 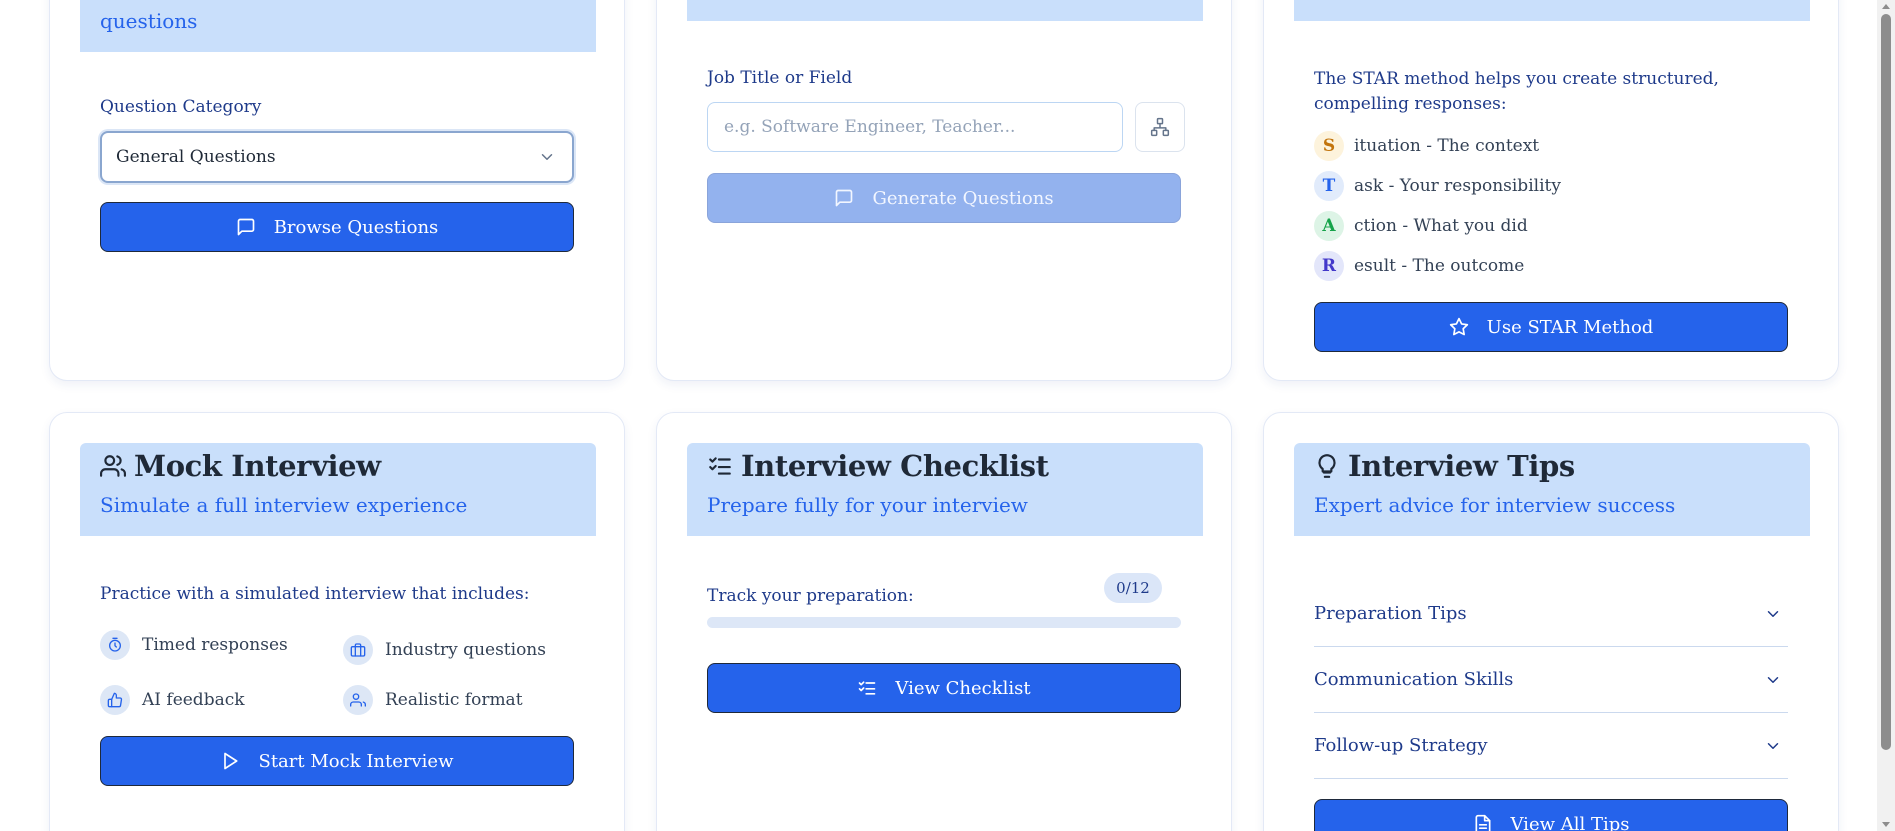 I want to click on card-header: questions, so click(x=338, y=26).